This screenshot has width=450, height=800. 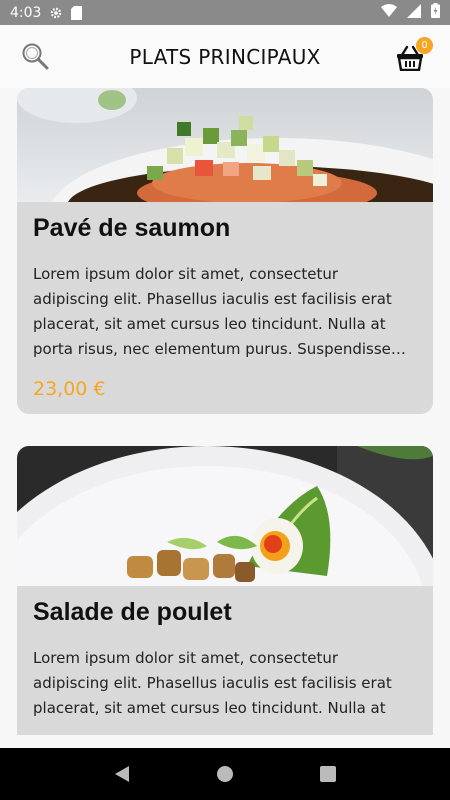 I want to click on sd-card-icon, so click(x=77, y=12).